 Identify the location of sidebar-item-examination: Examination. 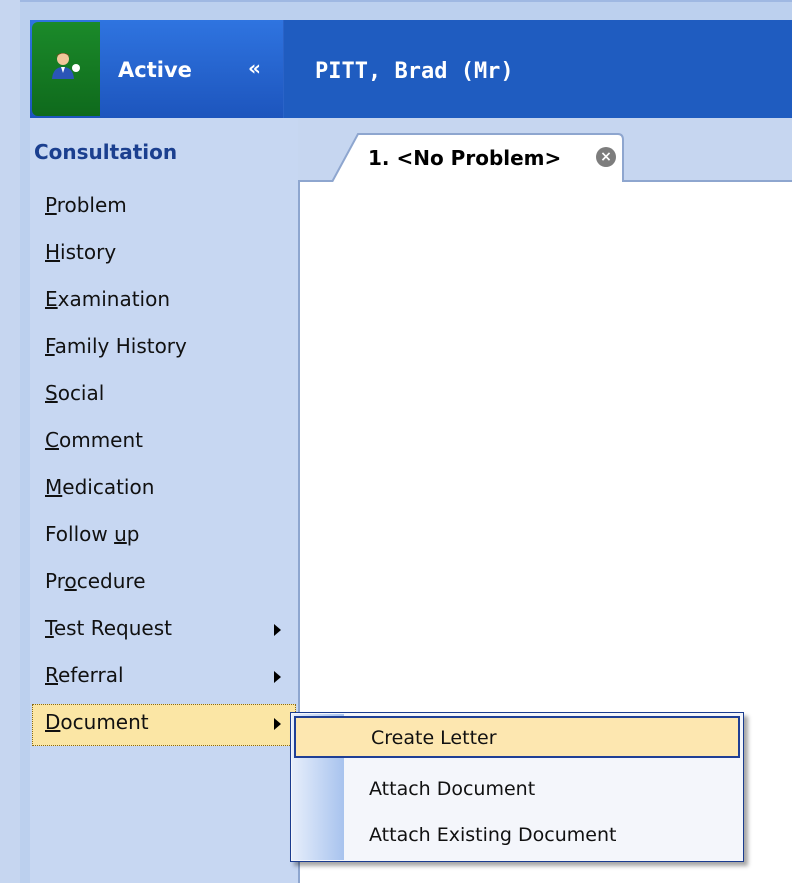
(164, 302).